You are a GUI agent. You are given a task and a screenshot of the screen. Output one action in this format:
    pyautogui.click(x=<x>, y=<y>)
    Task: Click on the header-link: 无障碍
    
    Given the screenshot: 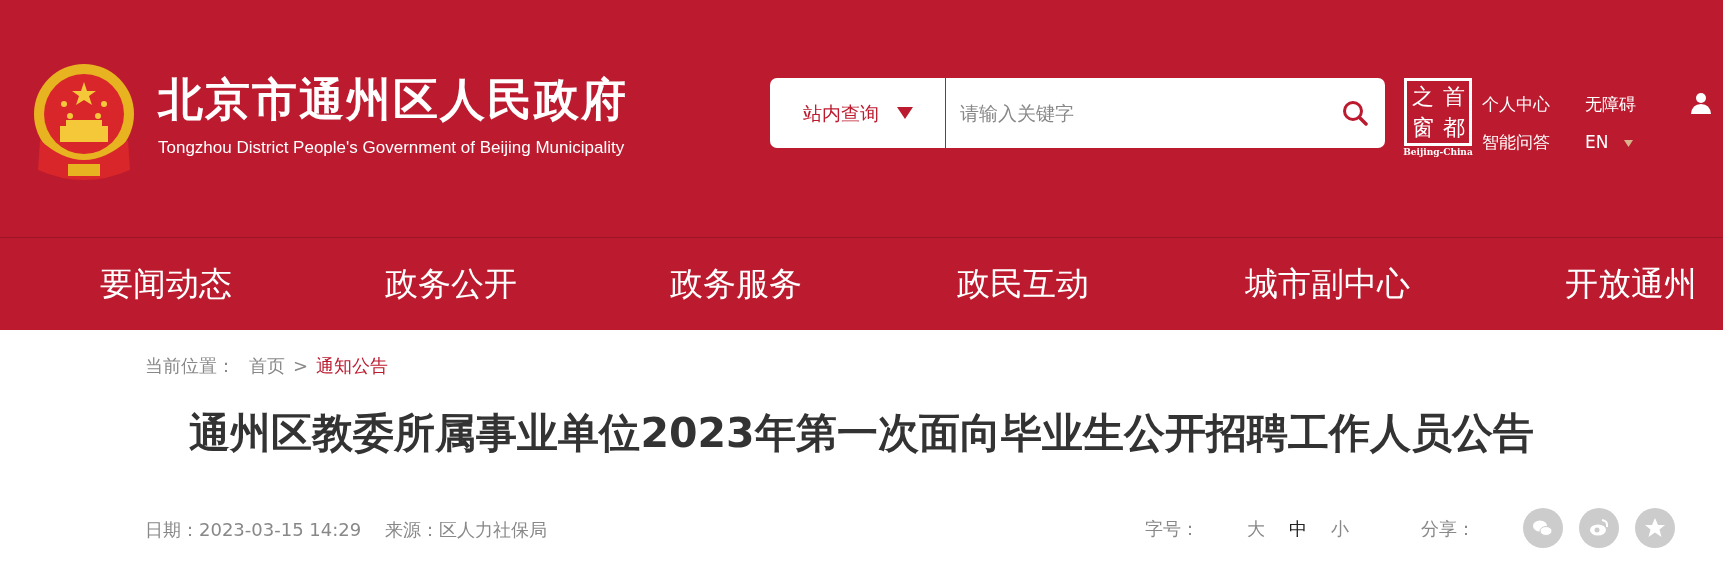 What is the action you would take?
    pyautogui.click(x=1610, y=105)
    